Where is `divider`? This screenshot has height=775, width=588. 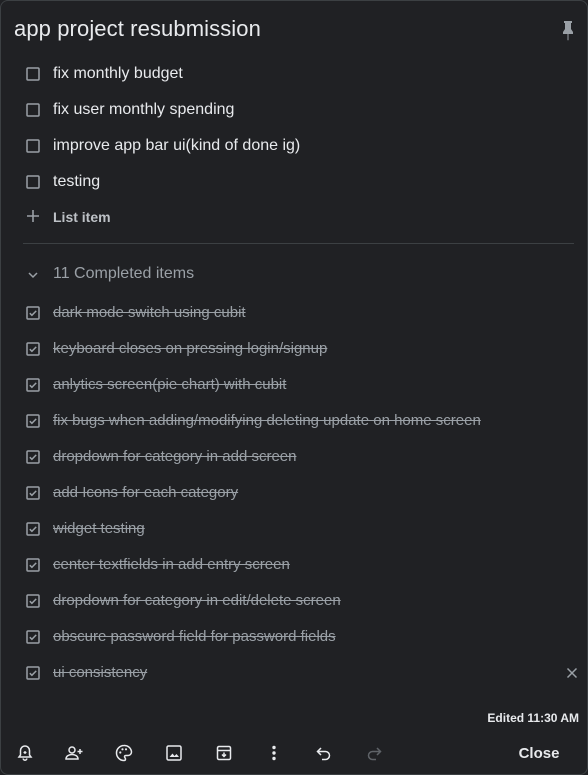
divider is located at coordinates (298, 243).